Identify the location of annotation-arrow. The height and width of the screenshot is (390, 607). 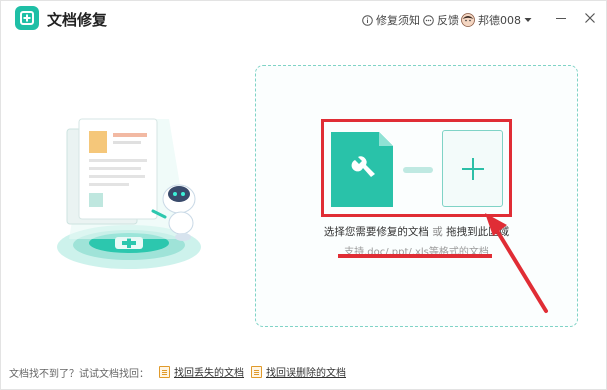
(516, 263).